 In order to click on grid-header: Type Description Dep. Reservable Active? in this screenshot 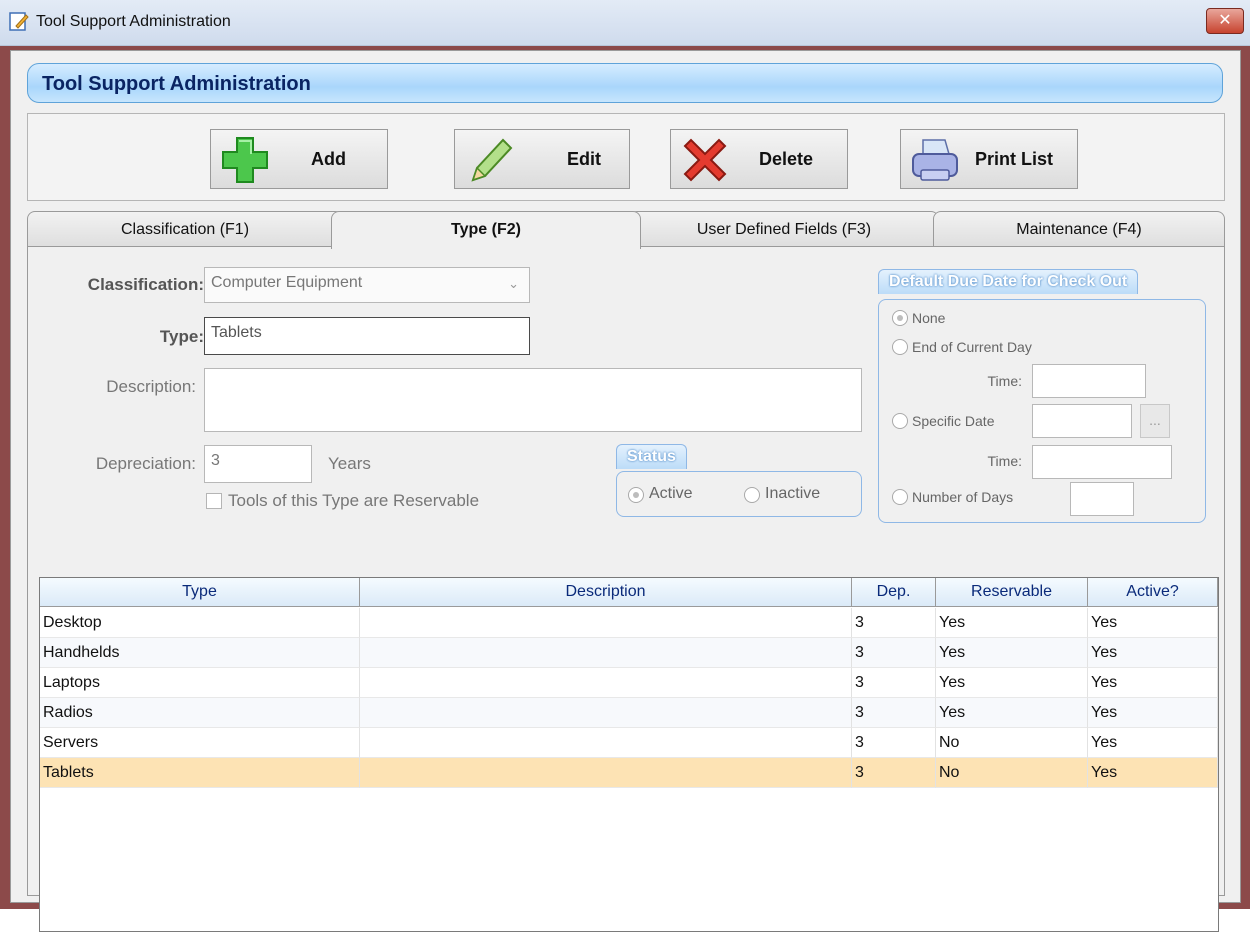, I will do `click(629, 592)`.